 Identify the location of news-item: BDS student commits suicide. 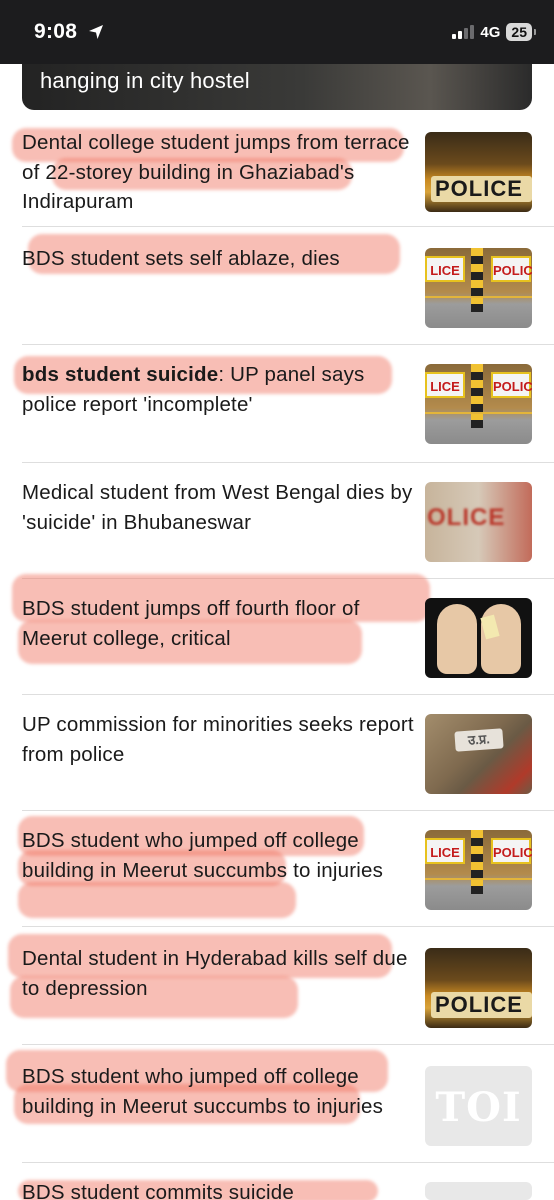
(277, 1188).